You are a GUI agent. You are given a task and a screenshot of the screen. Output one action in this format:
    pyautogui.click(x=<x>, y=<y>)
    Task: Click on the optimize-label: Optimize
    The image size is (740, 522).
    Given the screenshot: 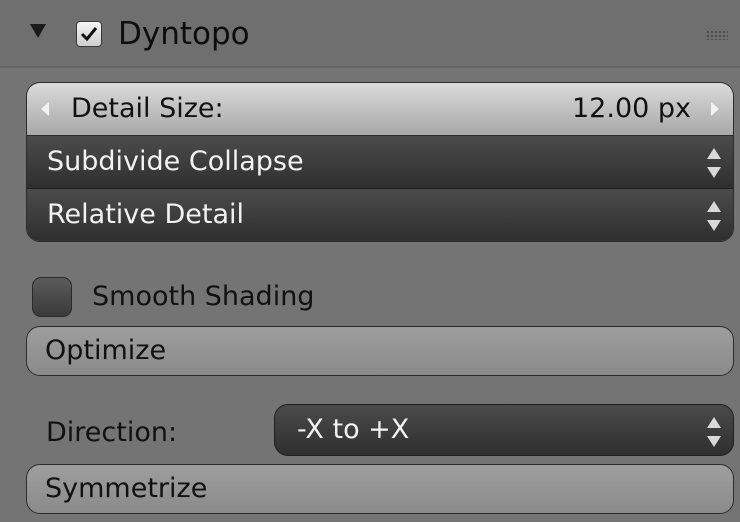 What is the action you would take?
    pyautogui.click(x=106, y=350)
    